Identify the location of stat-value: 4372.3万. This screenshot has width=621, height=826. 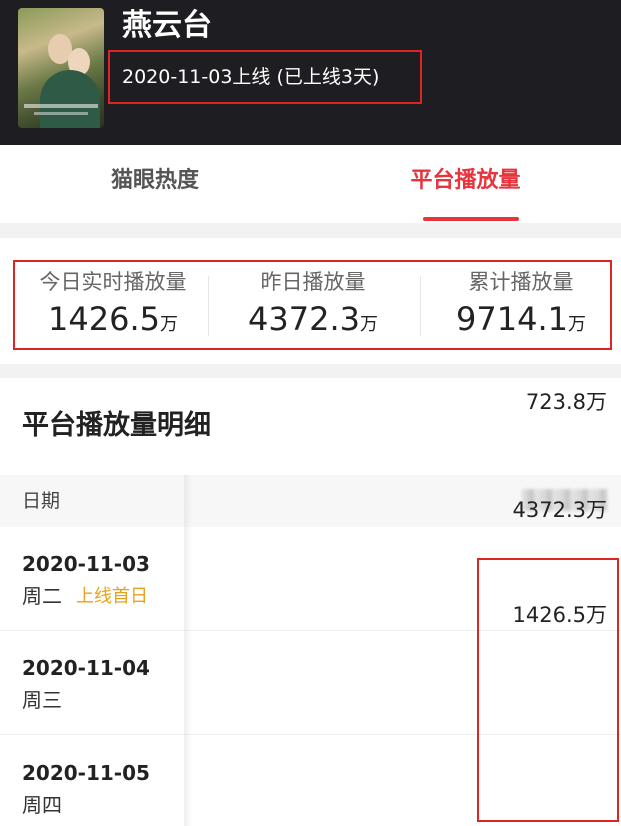
(313, 322).